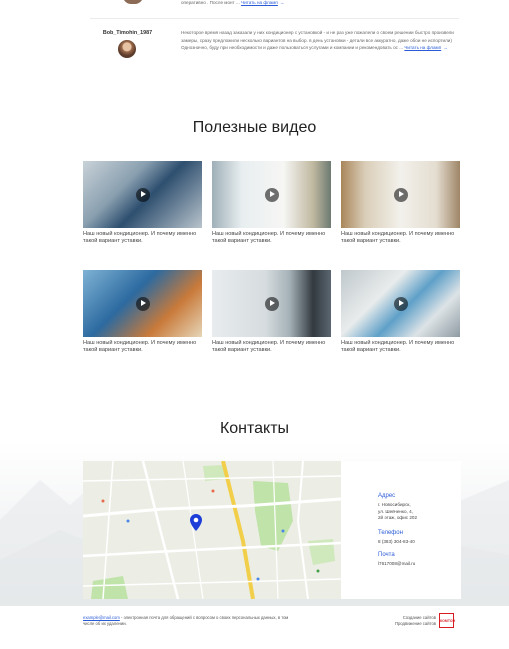 The height and width of the screenshot is (649, 509). What do you see at coordinates (133, 2) in the screenshot?
I see `review-partial` at bounding box center [133, 2].